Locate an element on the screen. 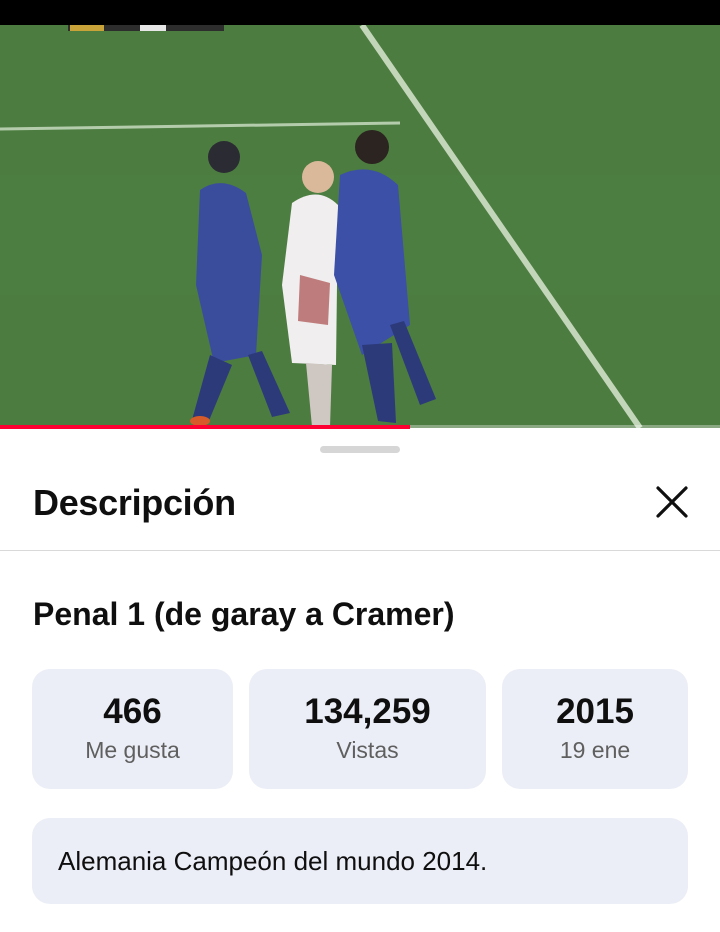  close-icon is located at coordinates (672, 502).